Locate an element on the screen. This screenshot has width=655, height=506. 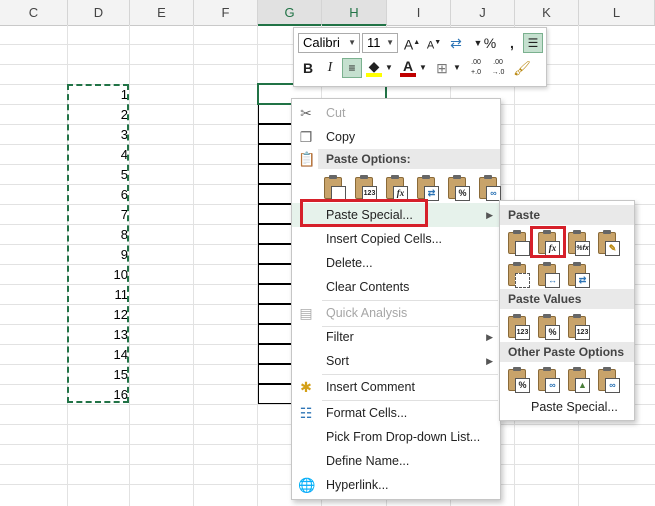
paste-options-header: 📋 Paste Options: is located at coordinates (396, 159).